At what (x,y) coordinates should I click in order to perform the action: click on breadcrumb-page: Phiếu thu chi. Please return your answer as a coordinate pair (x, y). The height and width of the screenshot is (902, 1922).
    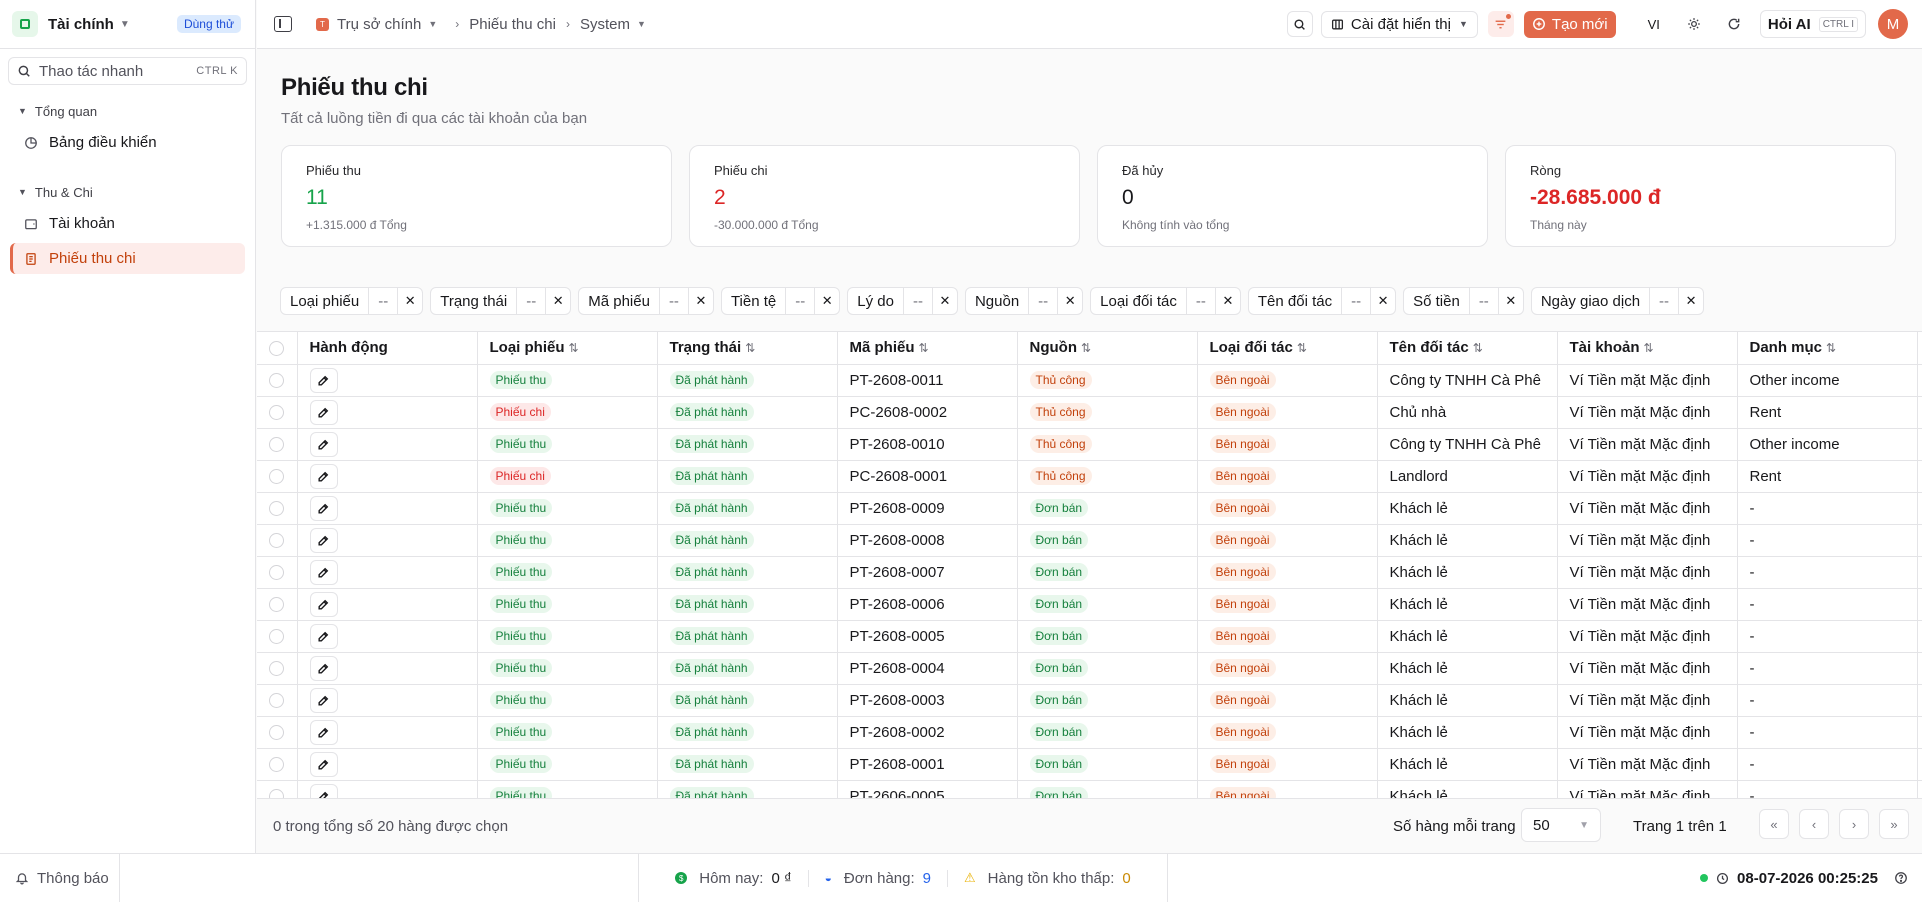
    Looking at the image, I should click on (512, 24).